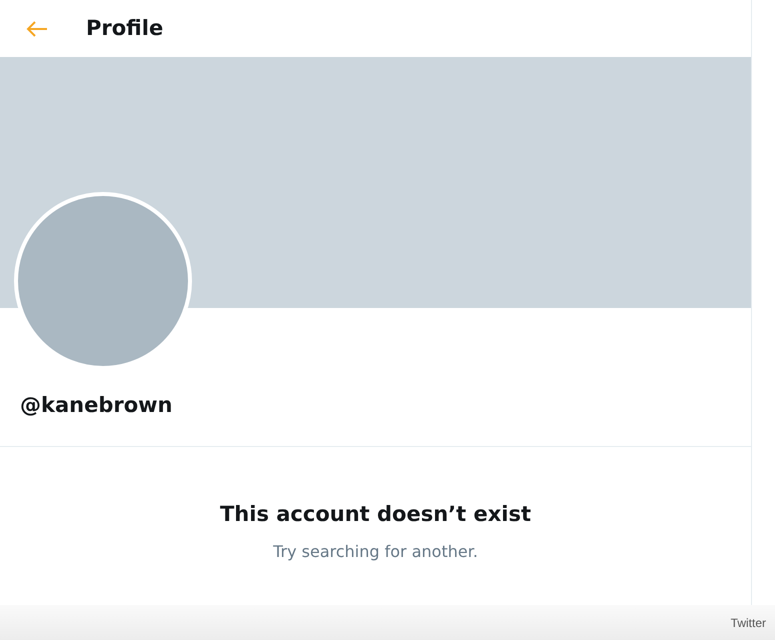 The height and width of the screenshot is (640, 775). Describe the element at coordinates (37, 29) in the screenshot. I see `back-arrow-icon` at that location.